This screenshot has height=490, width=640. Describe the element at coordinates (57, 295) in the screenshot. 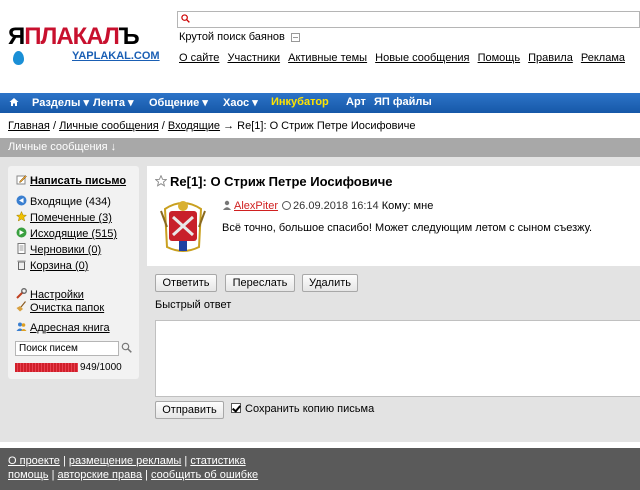

I see `settings-label: Настройки` at that location.